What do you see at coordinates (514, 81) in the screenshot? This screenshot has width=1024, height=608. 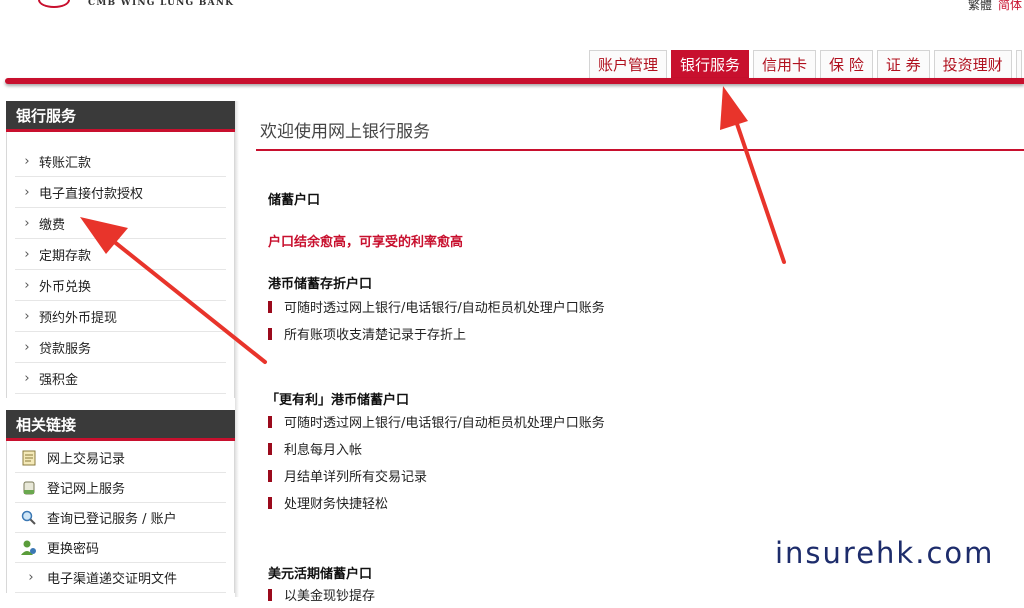 I see `nav-underline-bar` at bounding box center [514, 81].